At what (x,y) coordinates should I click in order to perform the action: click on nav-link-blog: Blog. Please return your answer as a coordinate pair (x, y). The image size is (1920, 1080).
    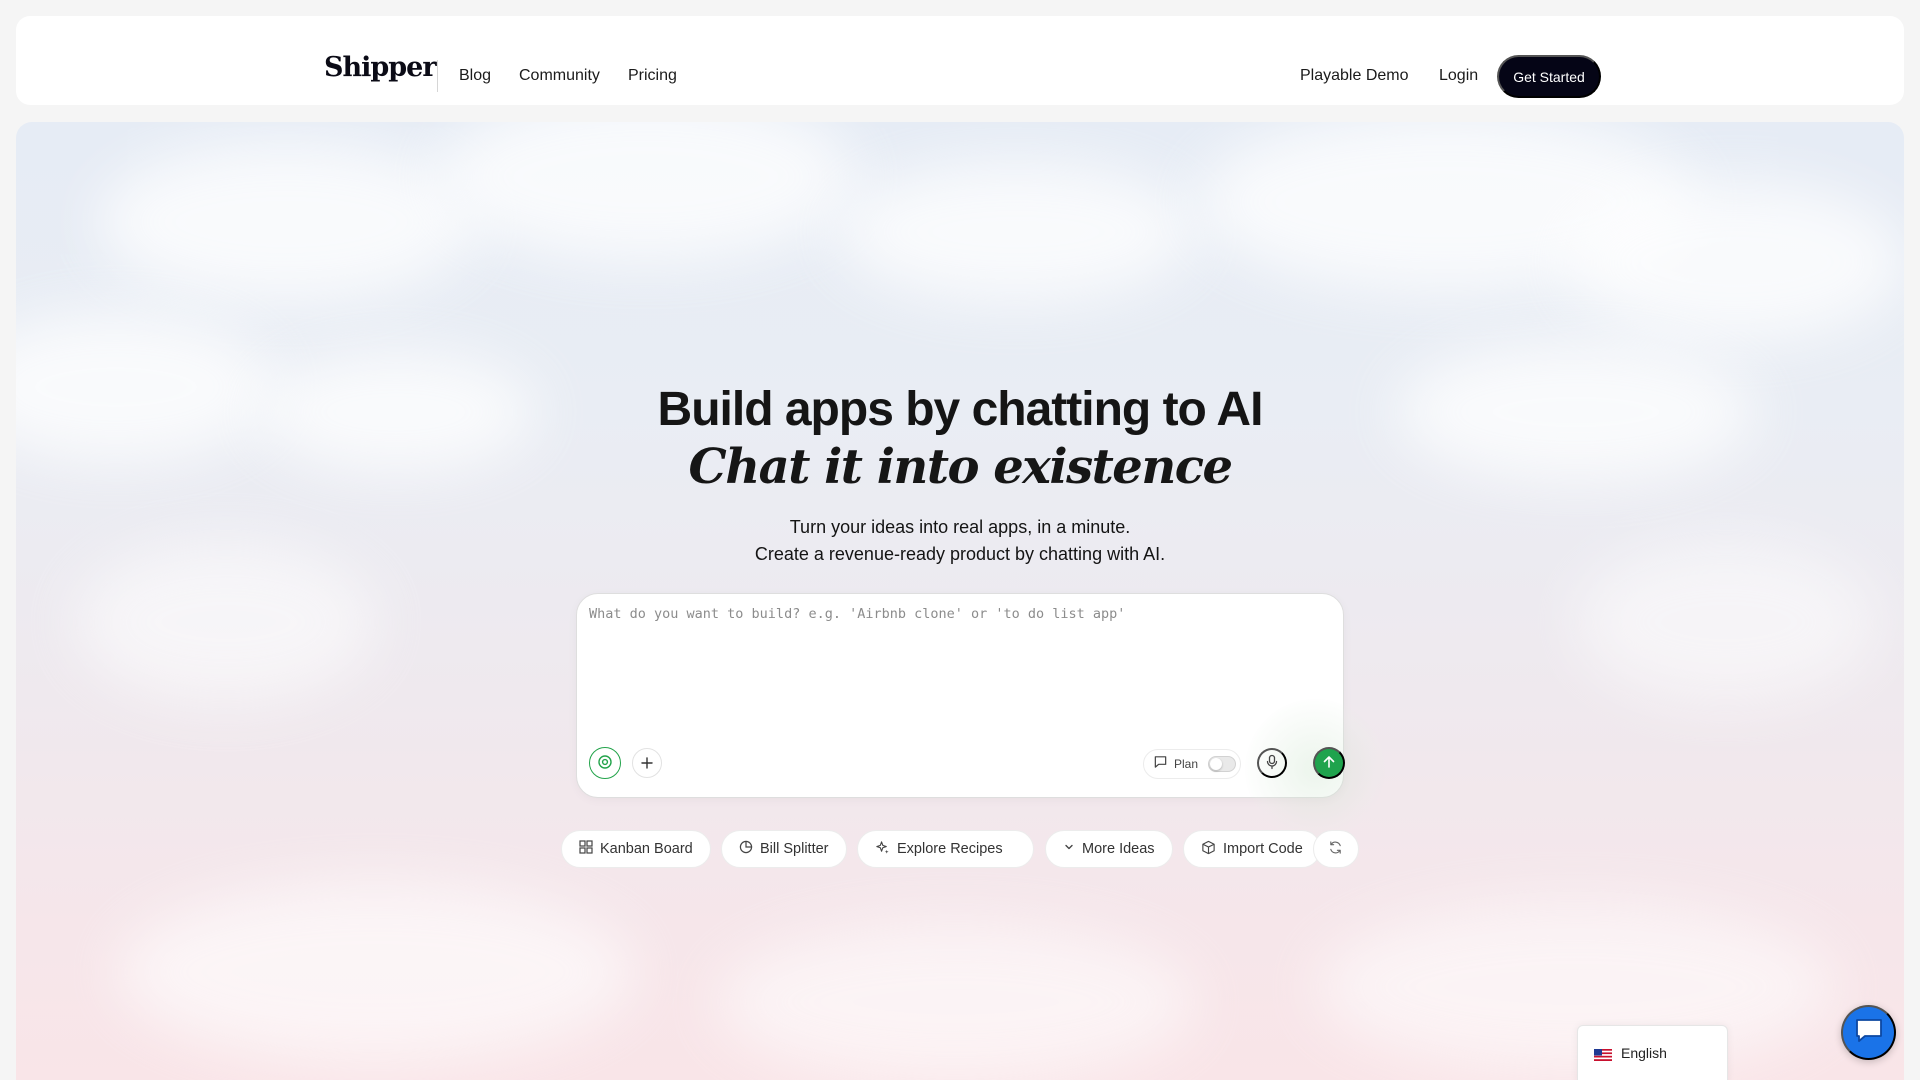
    Looking at the image, I should click on (475, 76).